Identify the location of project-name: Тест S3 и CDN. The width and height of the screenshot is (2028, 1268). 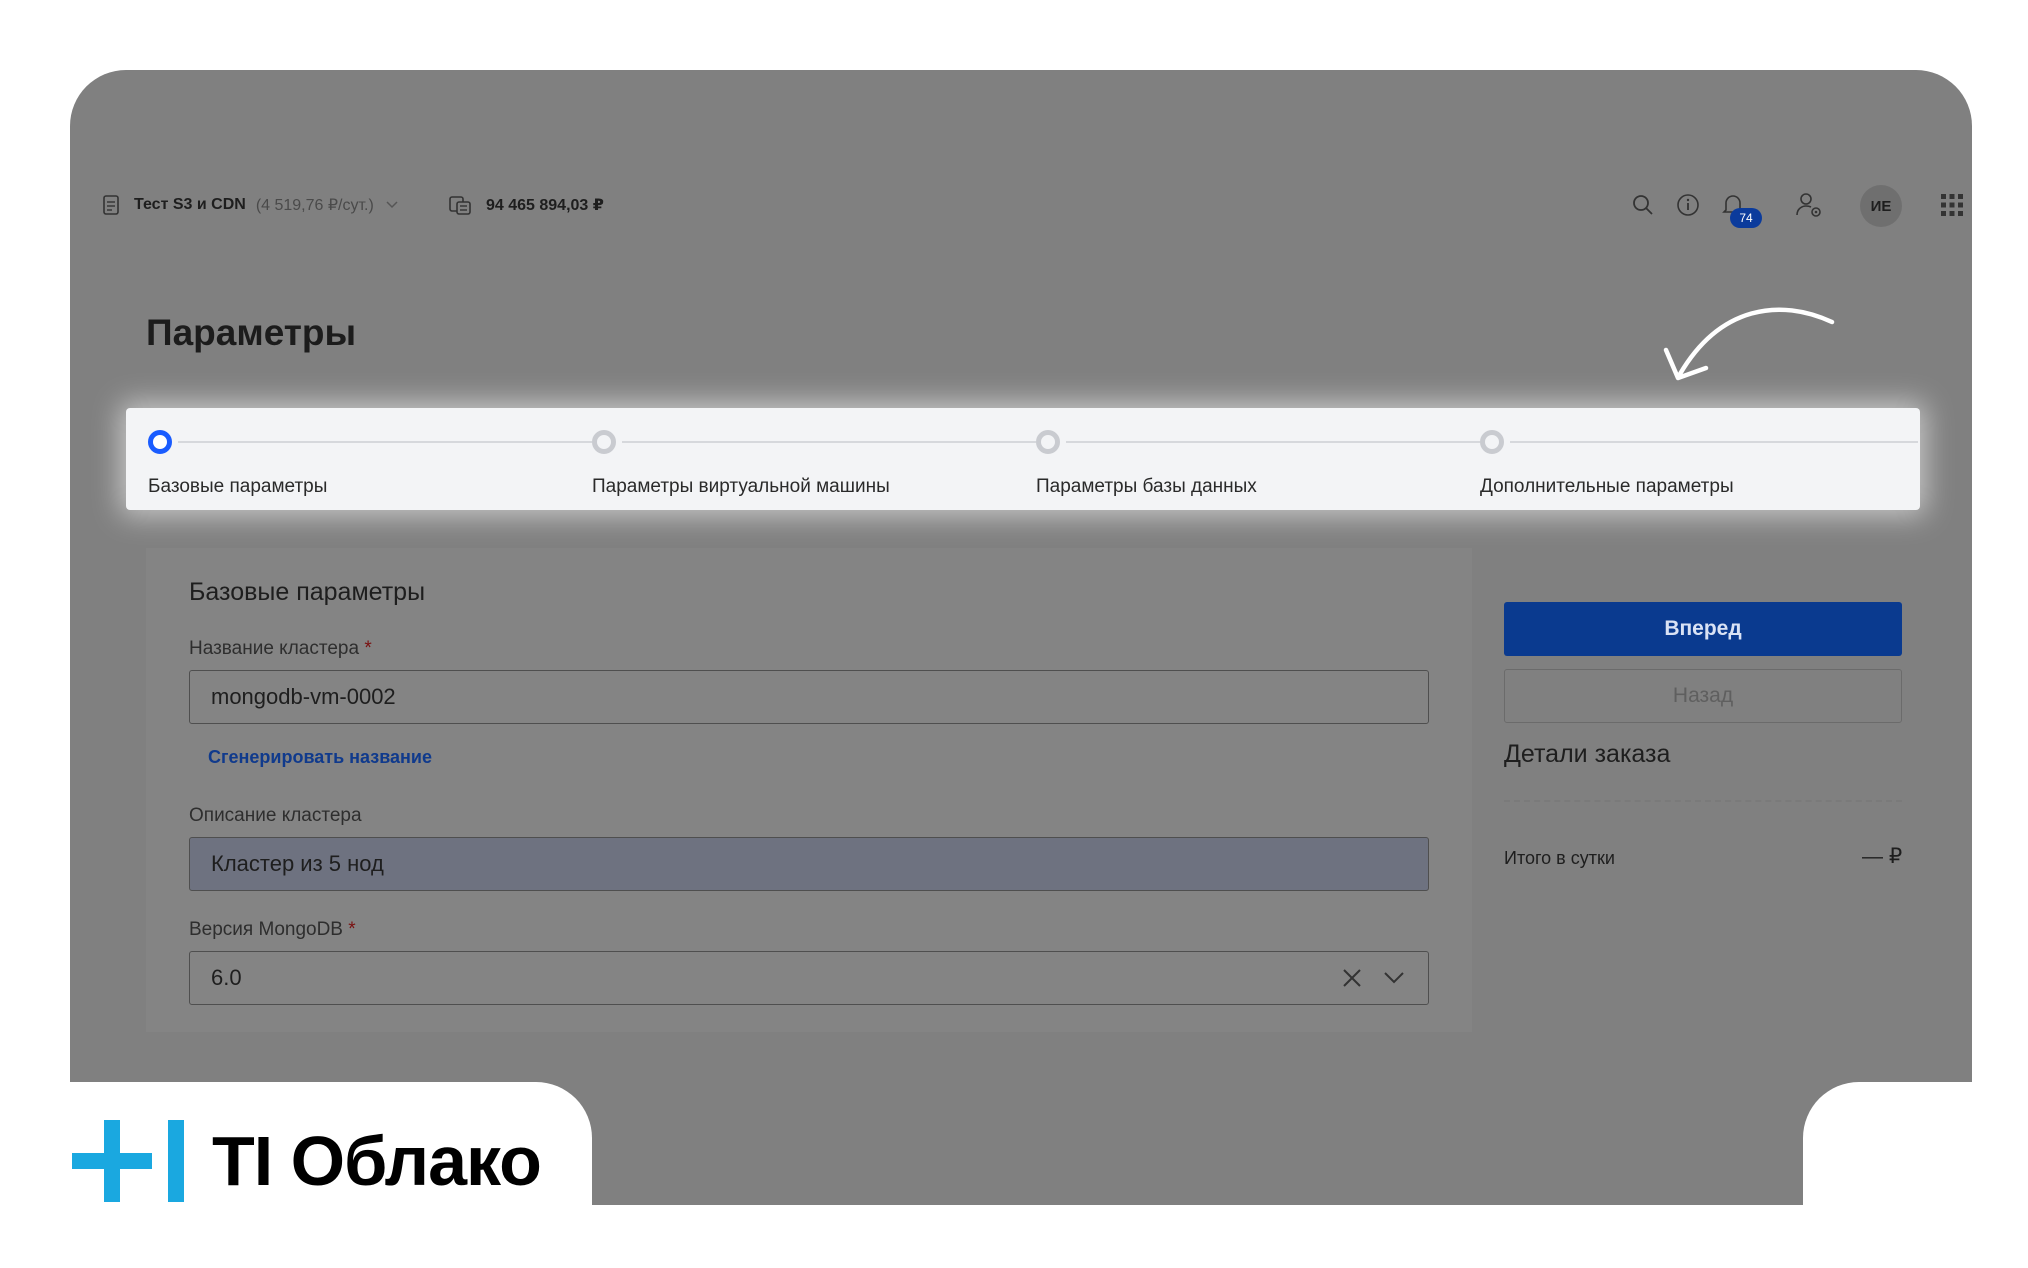
(190, 204).